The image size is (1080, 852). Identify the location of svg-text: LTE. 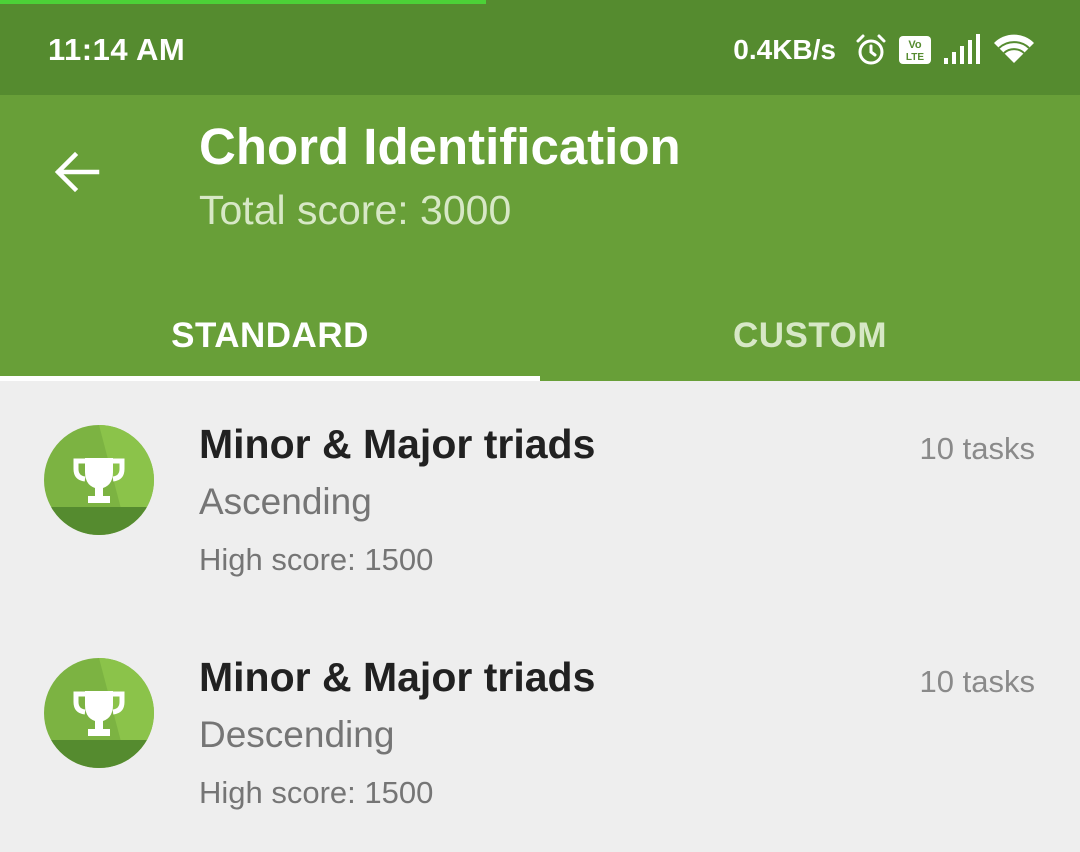
(915, 57).